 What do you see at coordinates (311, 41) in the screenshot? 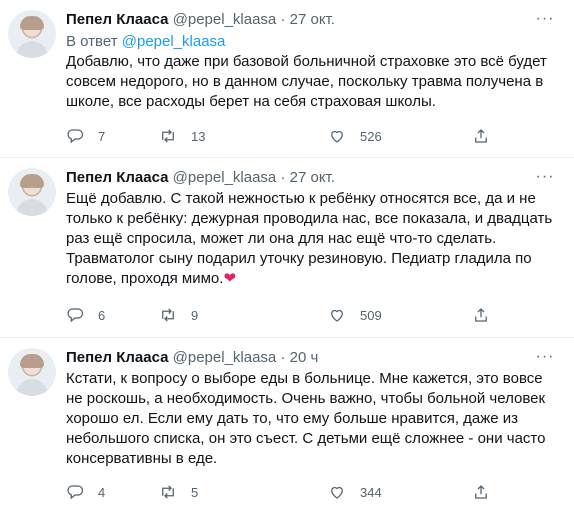
I see `reply-context: В ответ @pepel_klaasa` at bounding box center [311, 41].